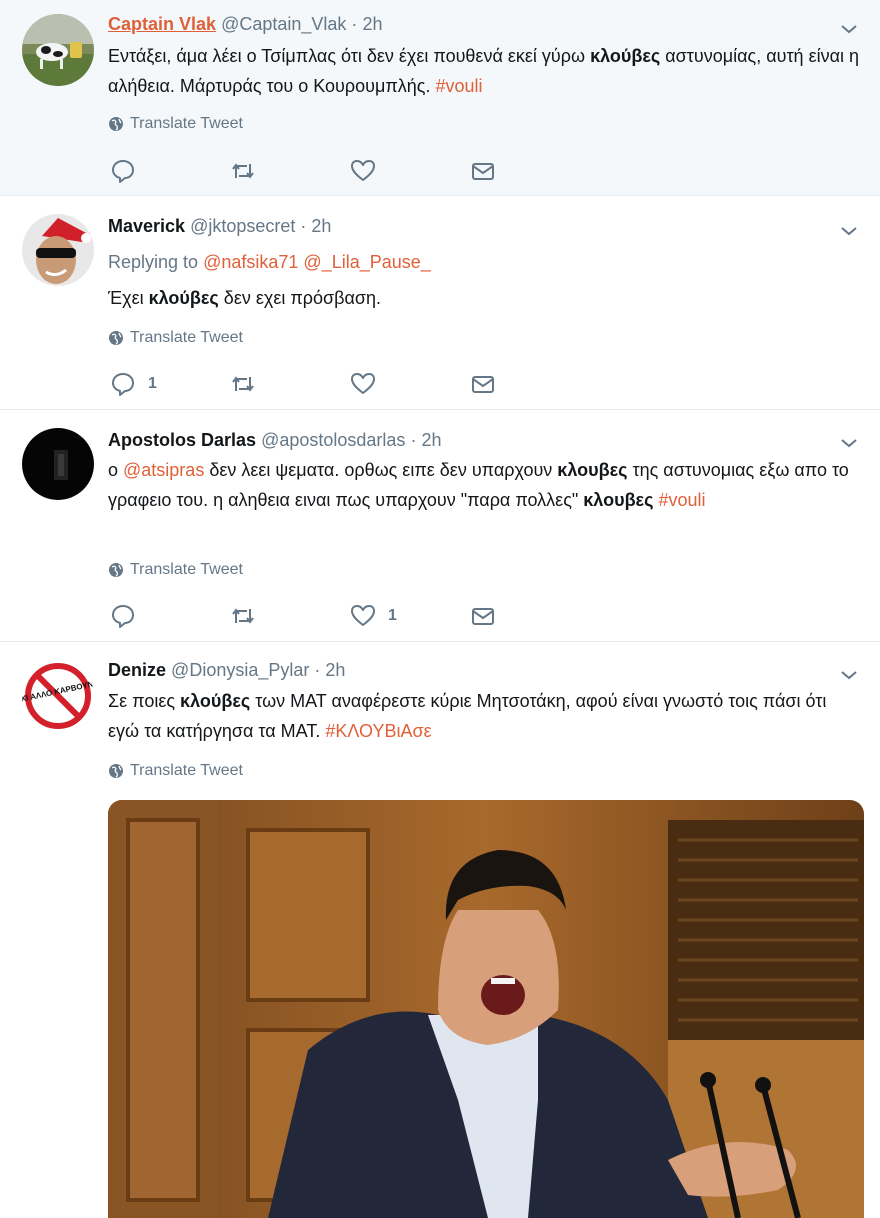 Image resolution: width=880 pixels, height=1218 pixels. What do you see at coordinates (162, 24) in the screenshot?
I see `display-name: Captain Vlak` at bounding box center [162, 24].